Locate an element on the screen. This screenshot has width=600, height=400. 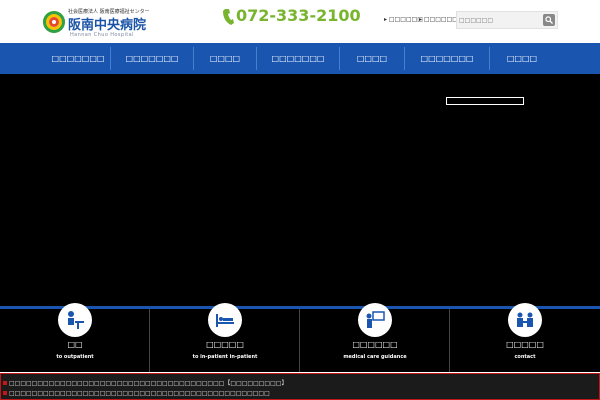
quick-link-sublabel: medical care guidance is located at coordinates (375, 357).